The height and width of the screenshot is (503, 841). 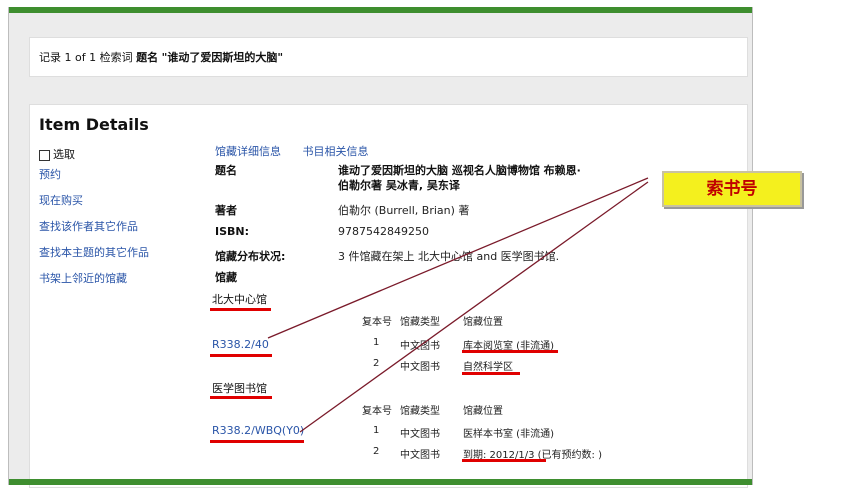 What do you see at coordinates (232, 231) in the screenshot?
I see `isbn-label: ISBN:` at bounding box center [232, 231].